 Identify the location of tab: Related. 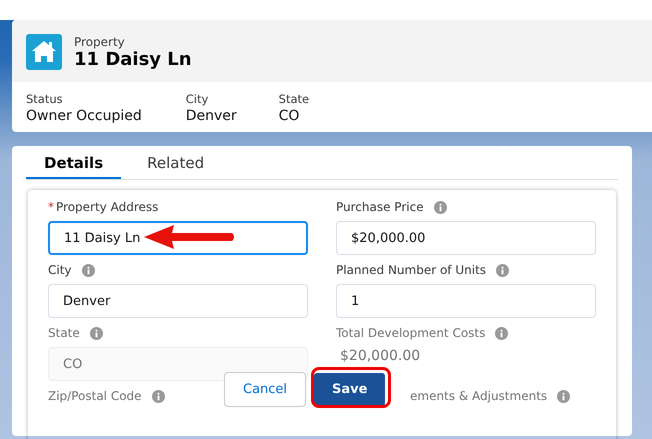
(175, 164).